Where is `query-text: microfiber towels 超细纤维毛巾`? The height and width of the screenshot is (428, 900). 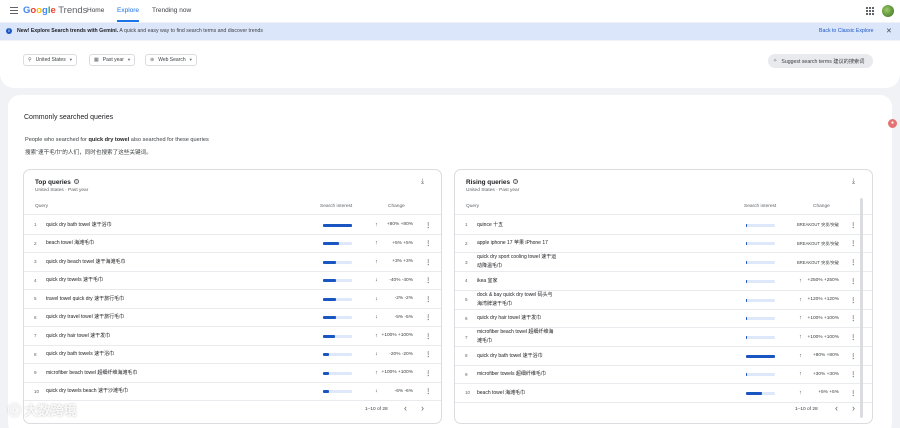 query-text: microfiber towels 超细纤维毛巾 is located at coordinates (511, 374).